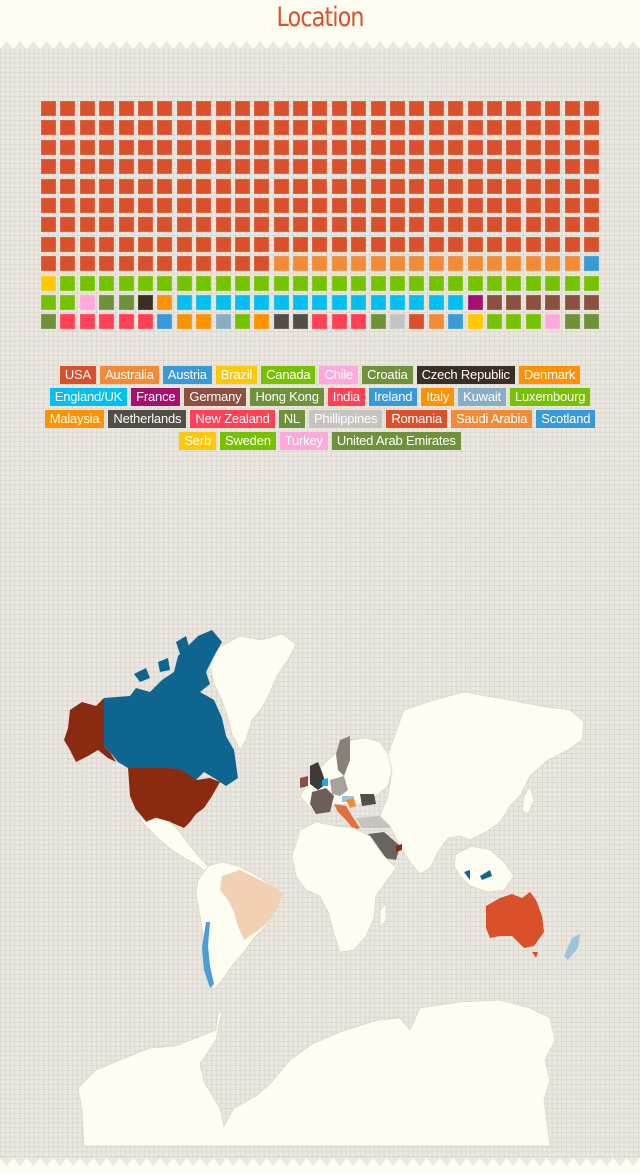 This screenshot has width=640, height=1174. I want to click on map-asia, so click(482, 783).